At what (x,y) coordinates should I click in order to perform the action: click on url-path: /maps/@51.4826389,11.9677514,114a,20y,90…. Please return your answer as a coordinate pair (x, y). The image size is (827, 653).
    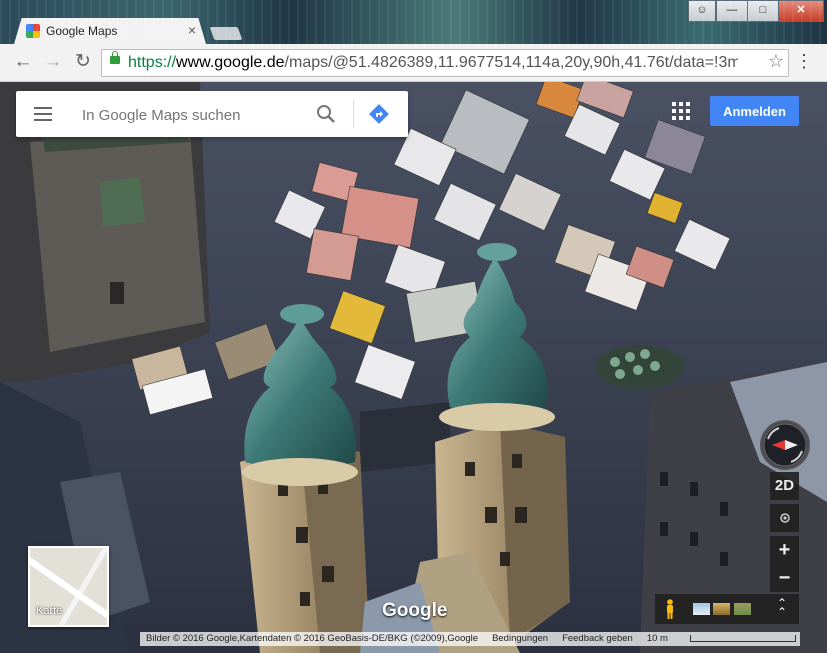
    Looking at the image, I should click on (511, 62).